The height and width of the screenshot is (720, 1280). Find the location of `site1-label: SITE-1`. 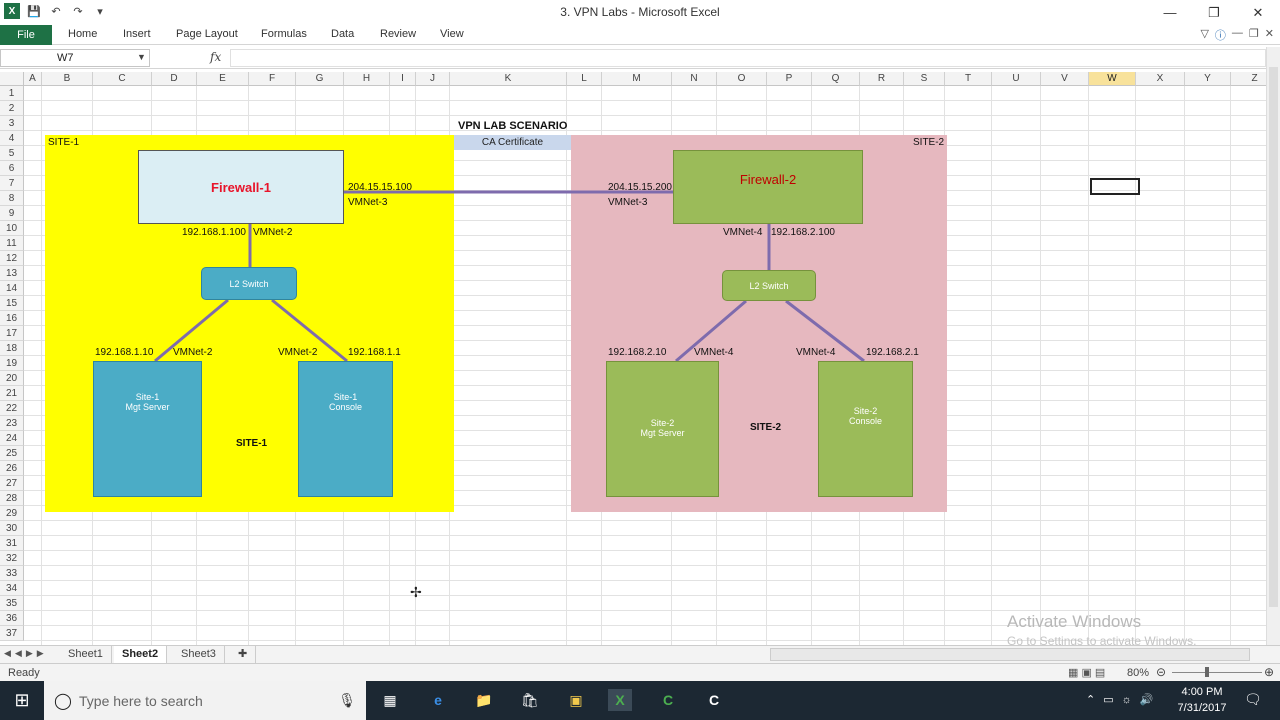

site1-label: SITE-1 is located at coordinates (252, 443).